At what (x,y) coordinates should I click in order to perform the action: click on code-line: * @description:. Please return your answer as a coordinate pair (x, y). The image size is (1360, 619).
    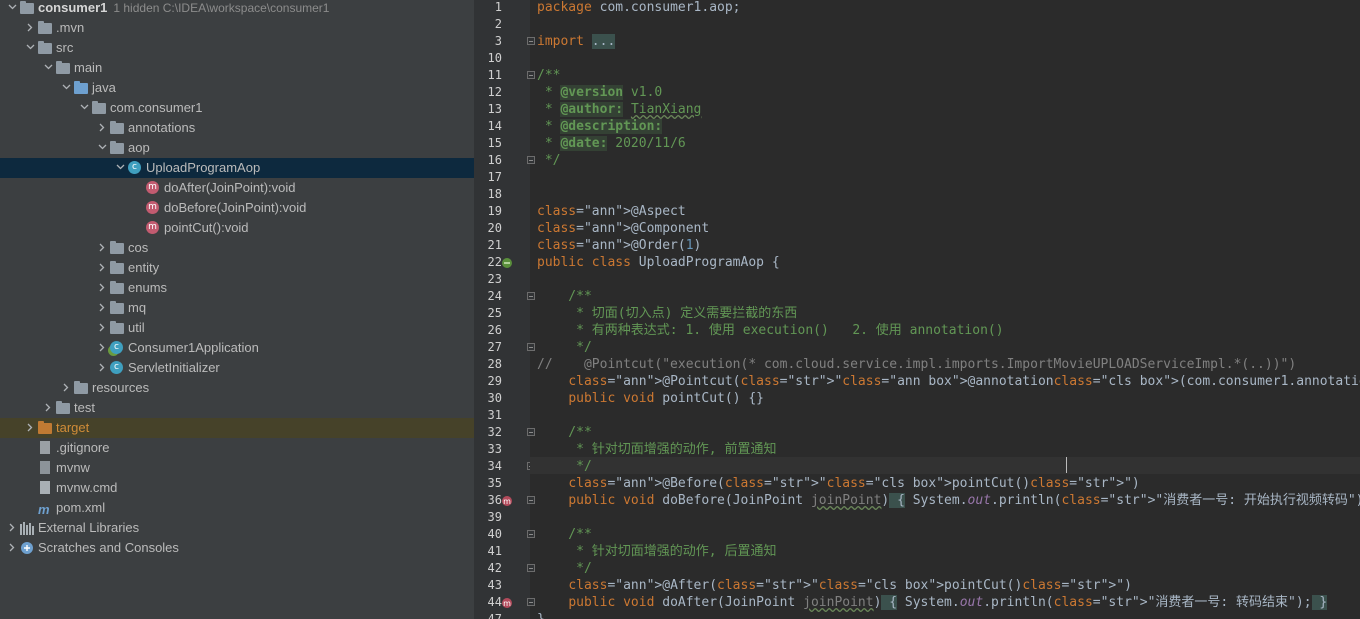
    Looking at the image, I should click on (600, 126).